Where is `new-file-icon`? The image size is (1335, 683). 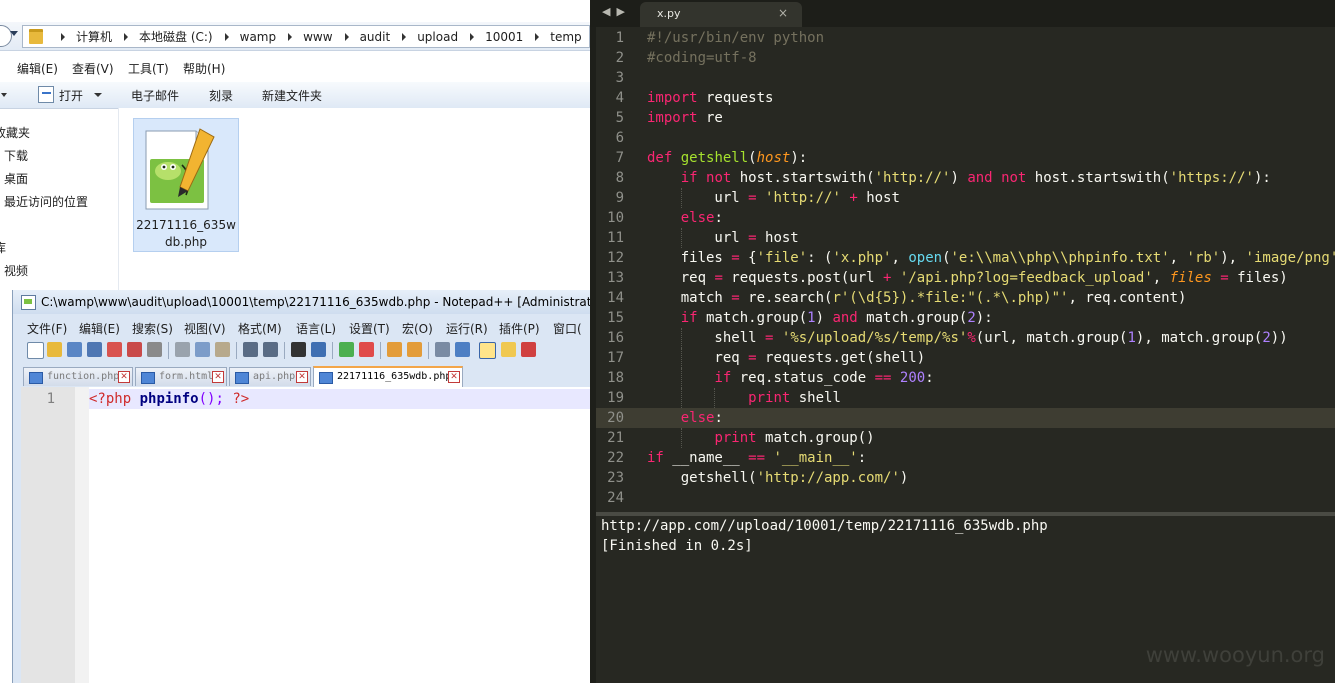
new-file-icon is located at coordinates (35, 350).